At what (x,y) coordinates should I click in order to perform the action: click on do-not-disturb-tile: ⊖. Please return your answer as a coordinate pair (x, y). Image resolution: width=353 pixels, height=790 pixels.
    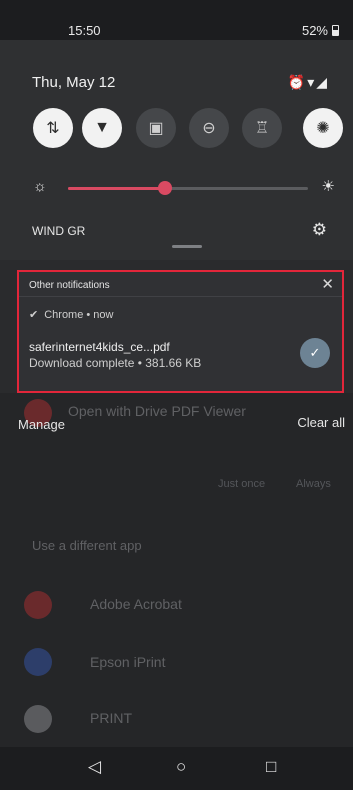
    Looking at the image, I should click on (209, 128).